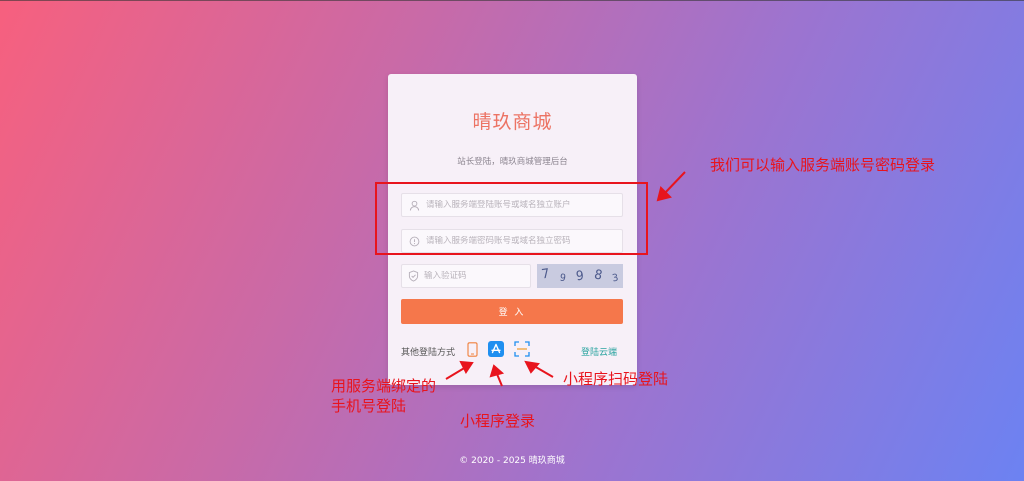 The width and height of the screenshot is (1024, 481). I want to click on annotation-arrows, so click(565, 279).